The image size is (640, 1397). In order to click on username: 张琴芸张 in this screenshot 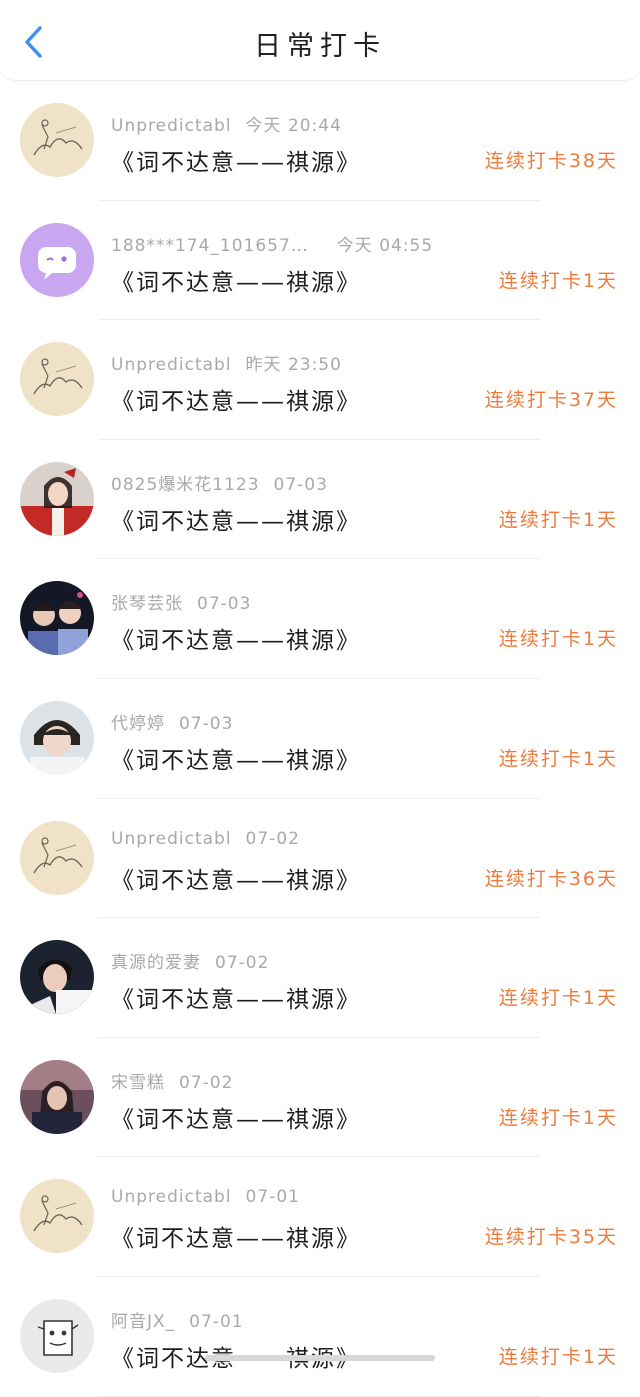, I will do `click(147, 604)`.